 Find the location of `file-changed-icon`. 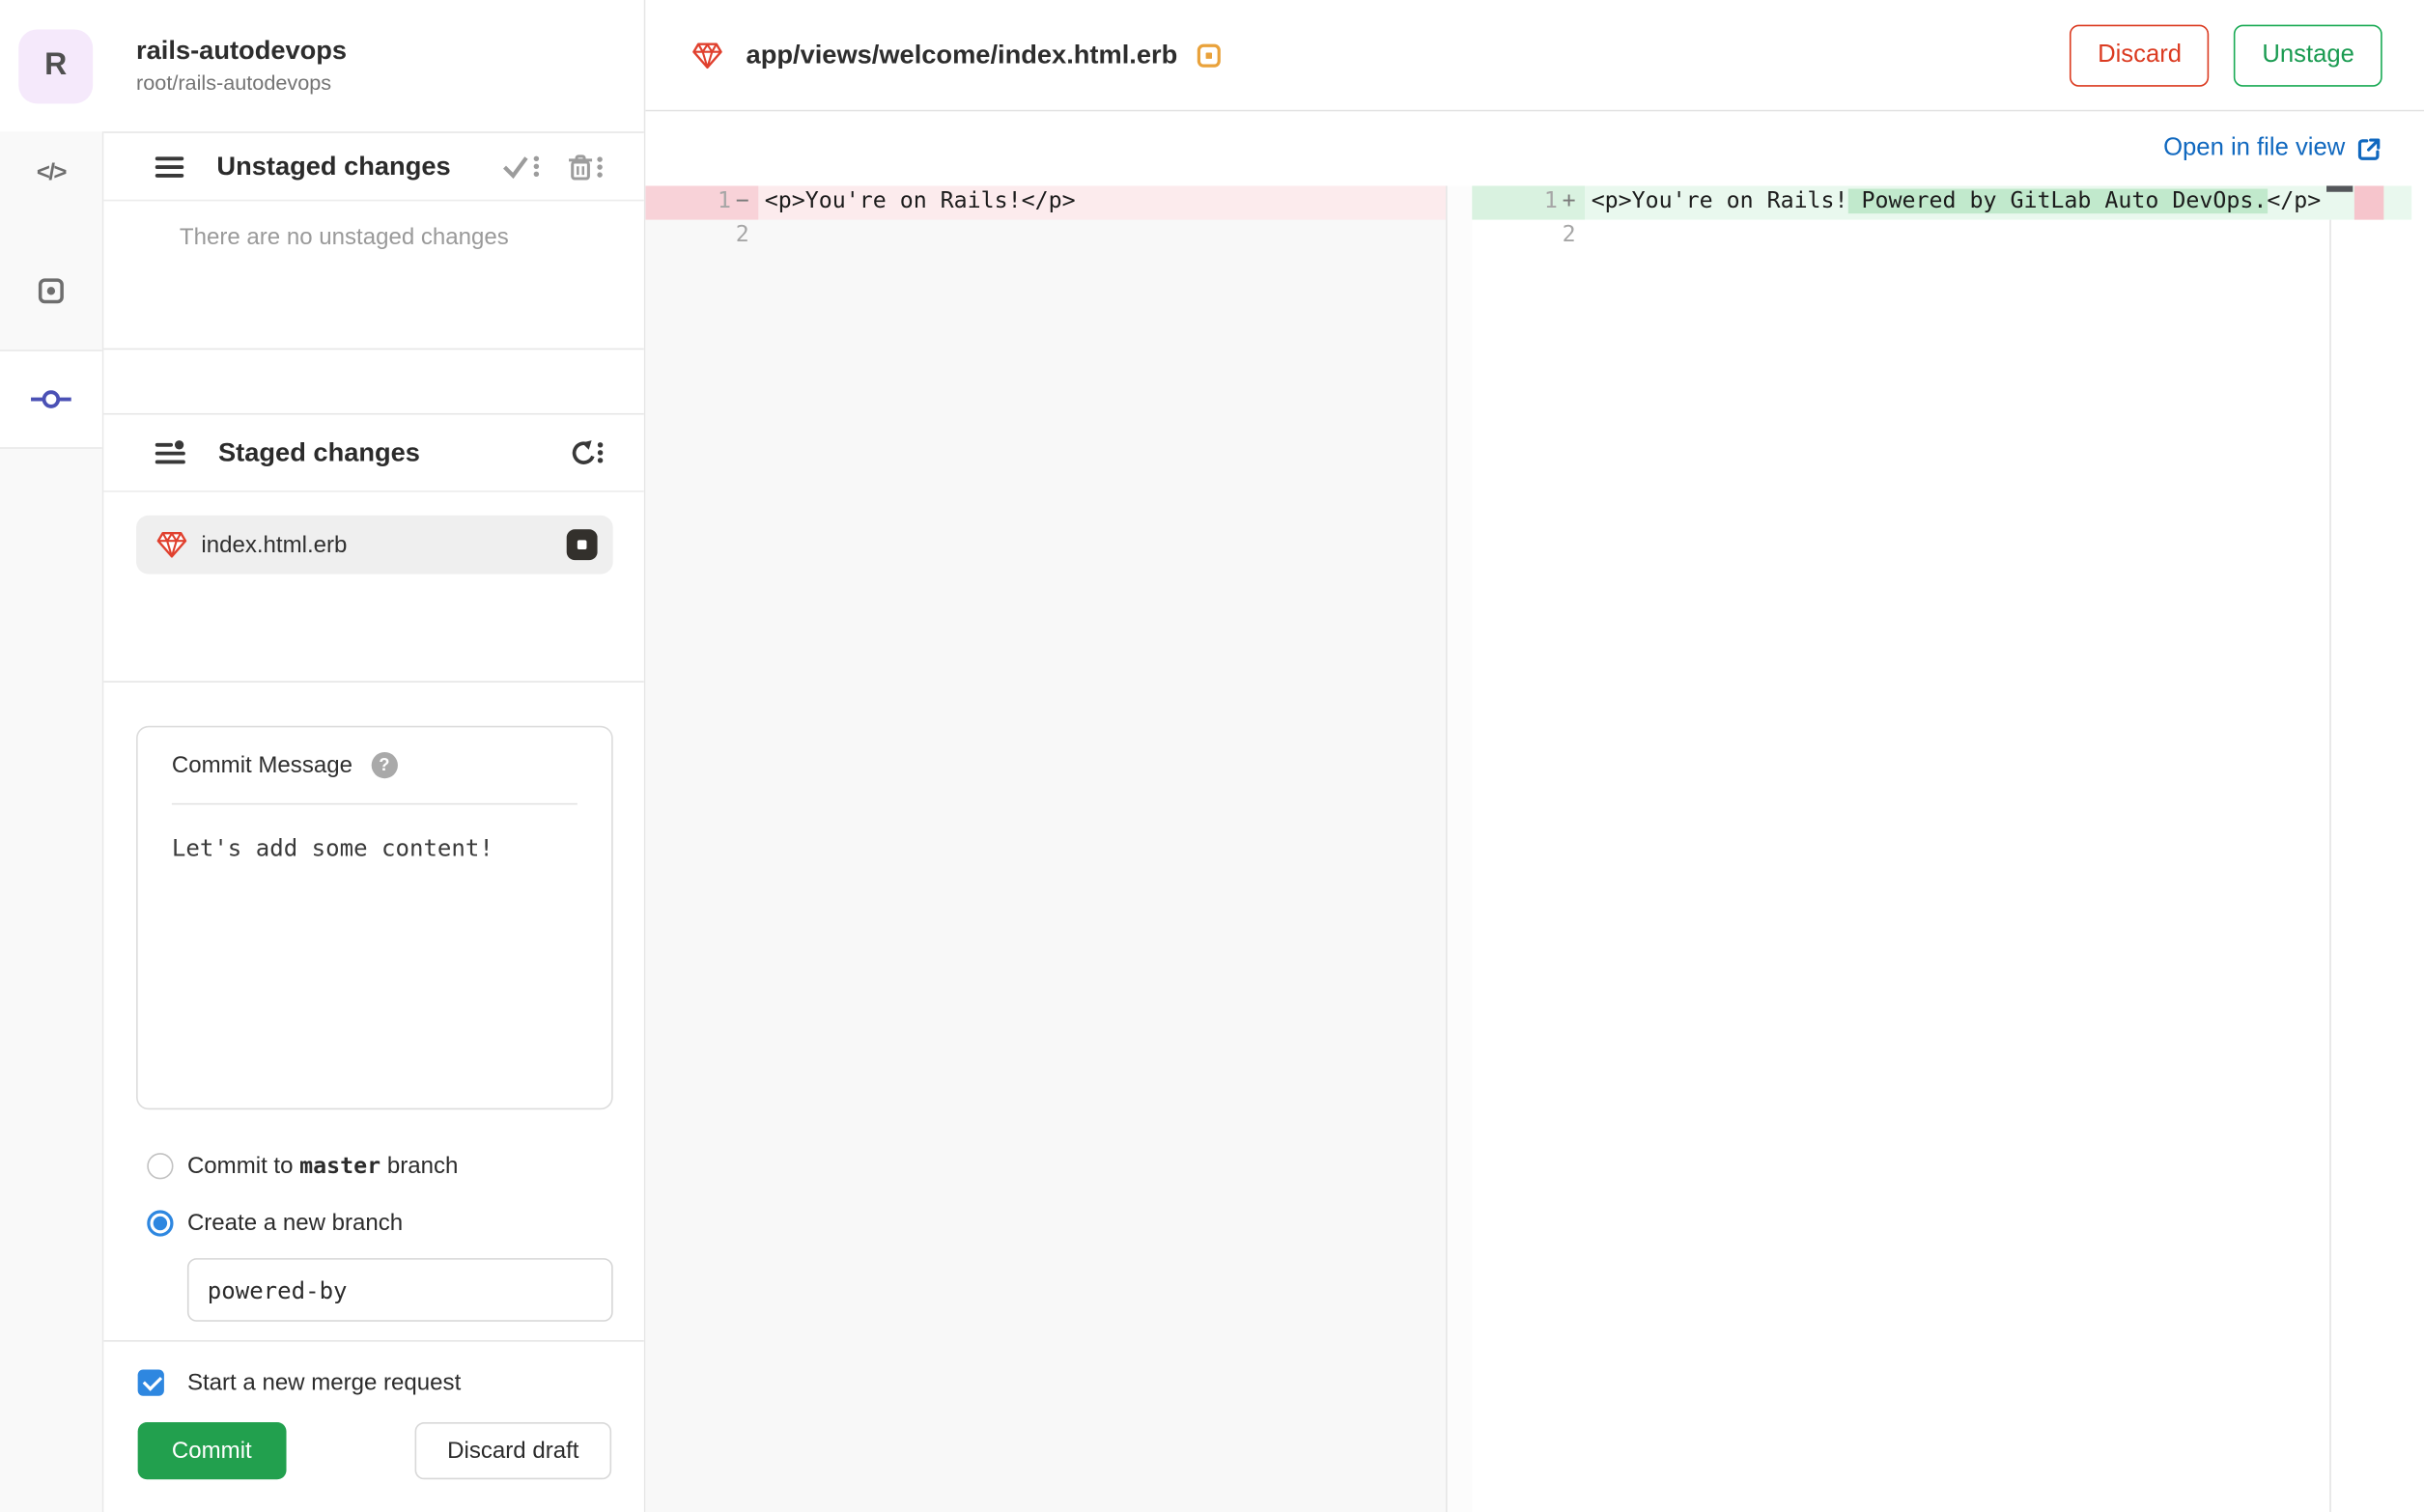

file-changed-icon is located at coordinates (1209, 55).